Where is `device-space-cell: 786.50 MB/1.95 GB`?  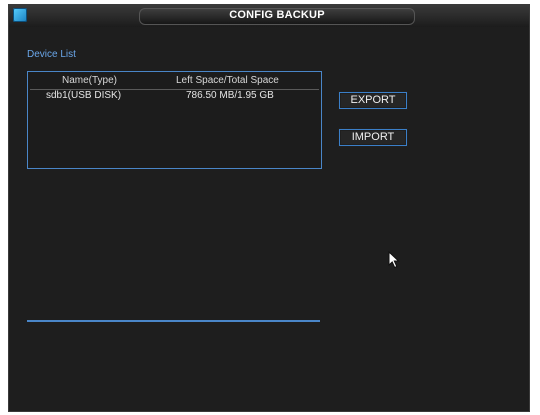
device-space-cell: 786.50 MB/1.95 GB is located at coordinates (230, 95).